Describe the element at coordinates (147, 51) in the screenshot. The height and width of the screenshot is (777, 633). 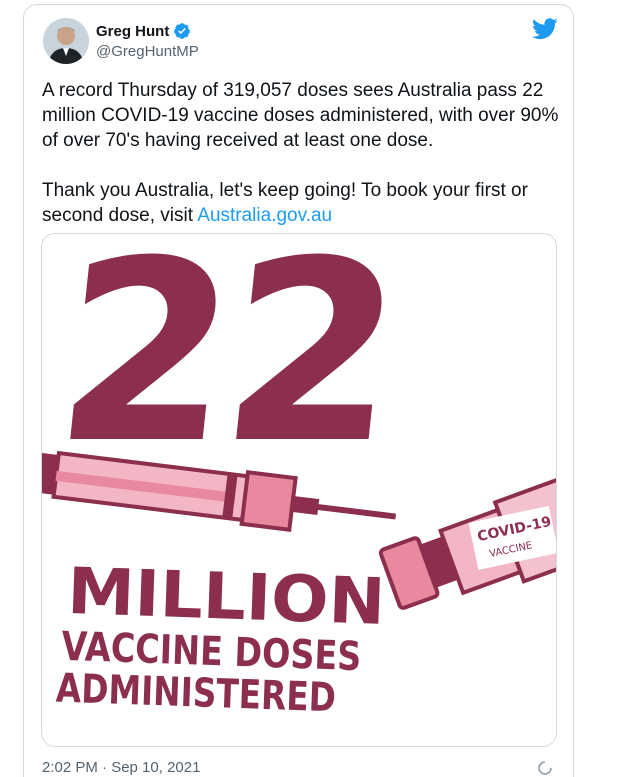
I see `author-handle: @GregHuntMP` at that location.